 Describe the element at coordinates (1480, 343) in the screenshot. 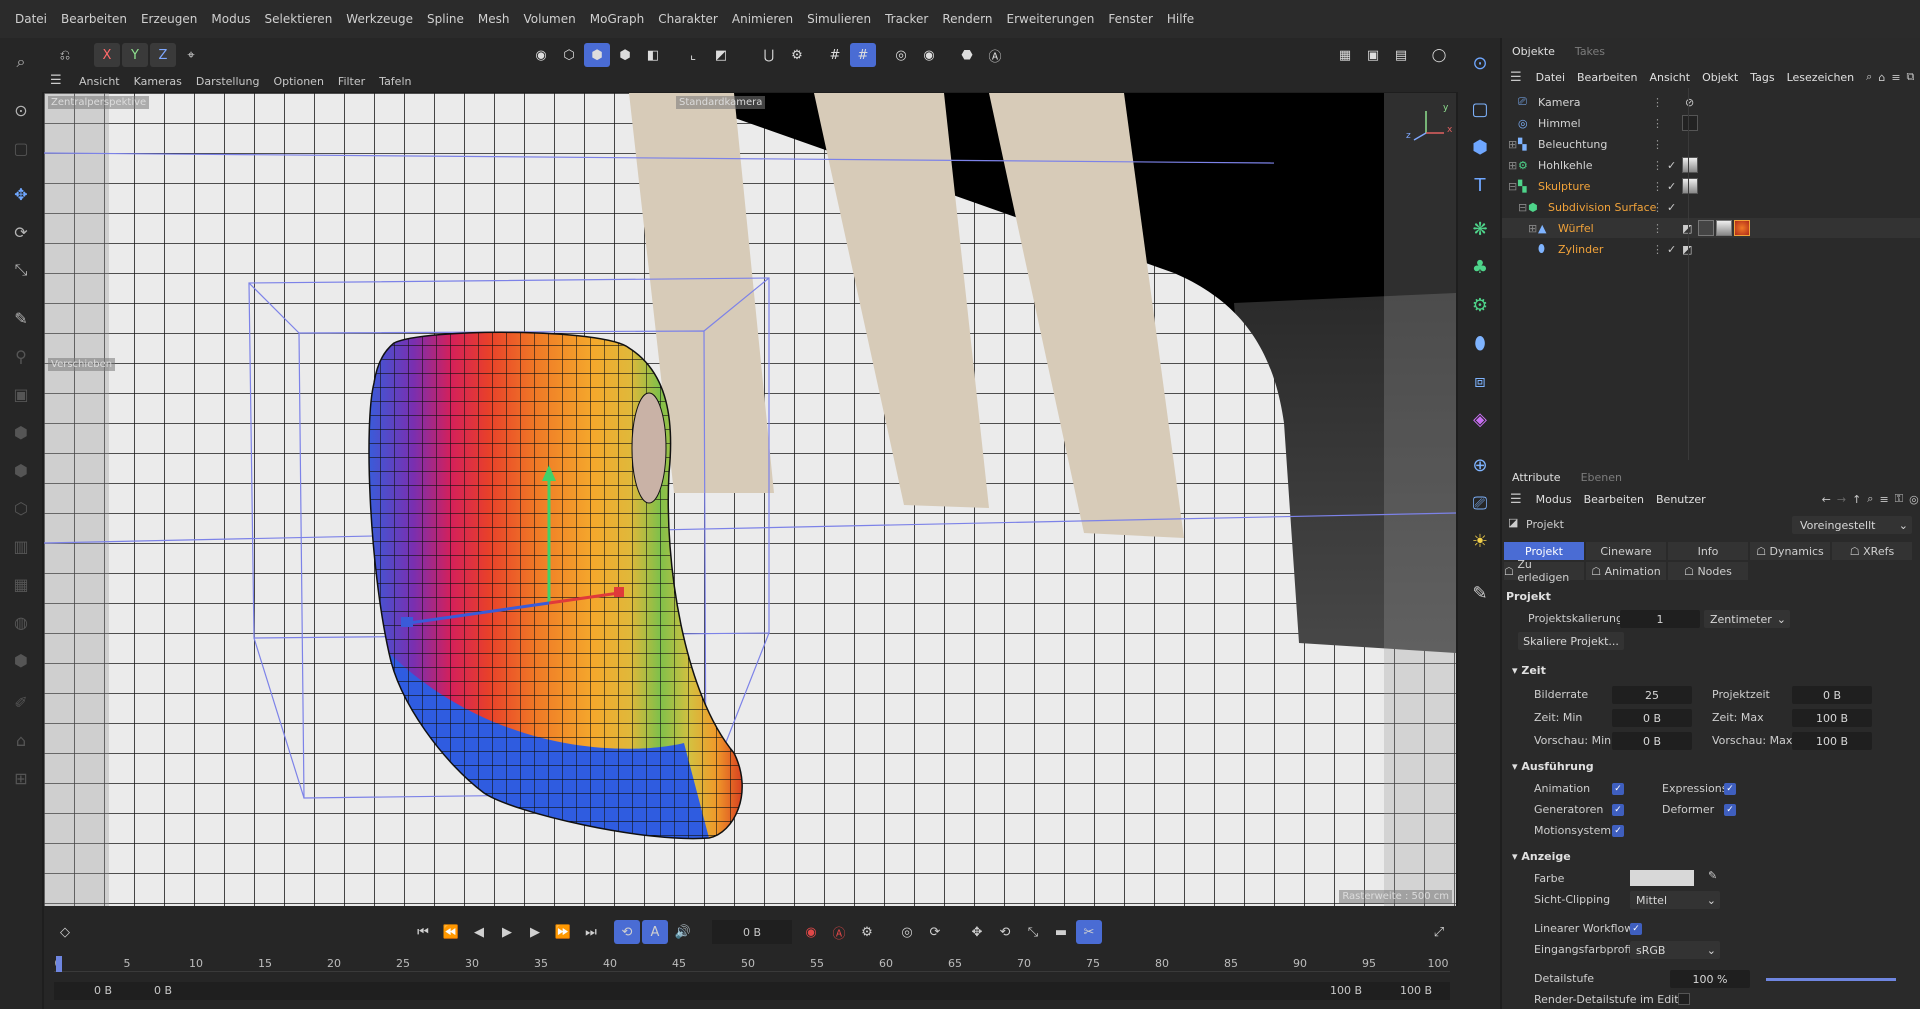

I see `deformer-icon: ⬮` at that location.